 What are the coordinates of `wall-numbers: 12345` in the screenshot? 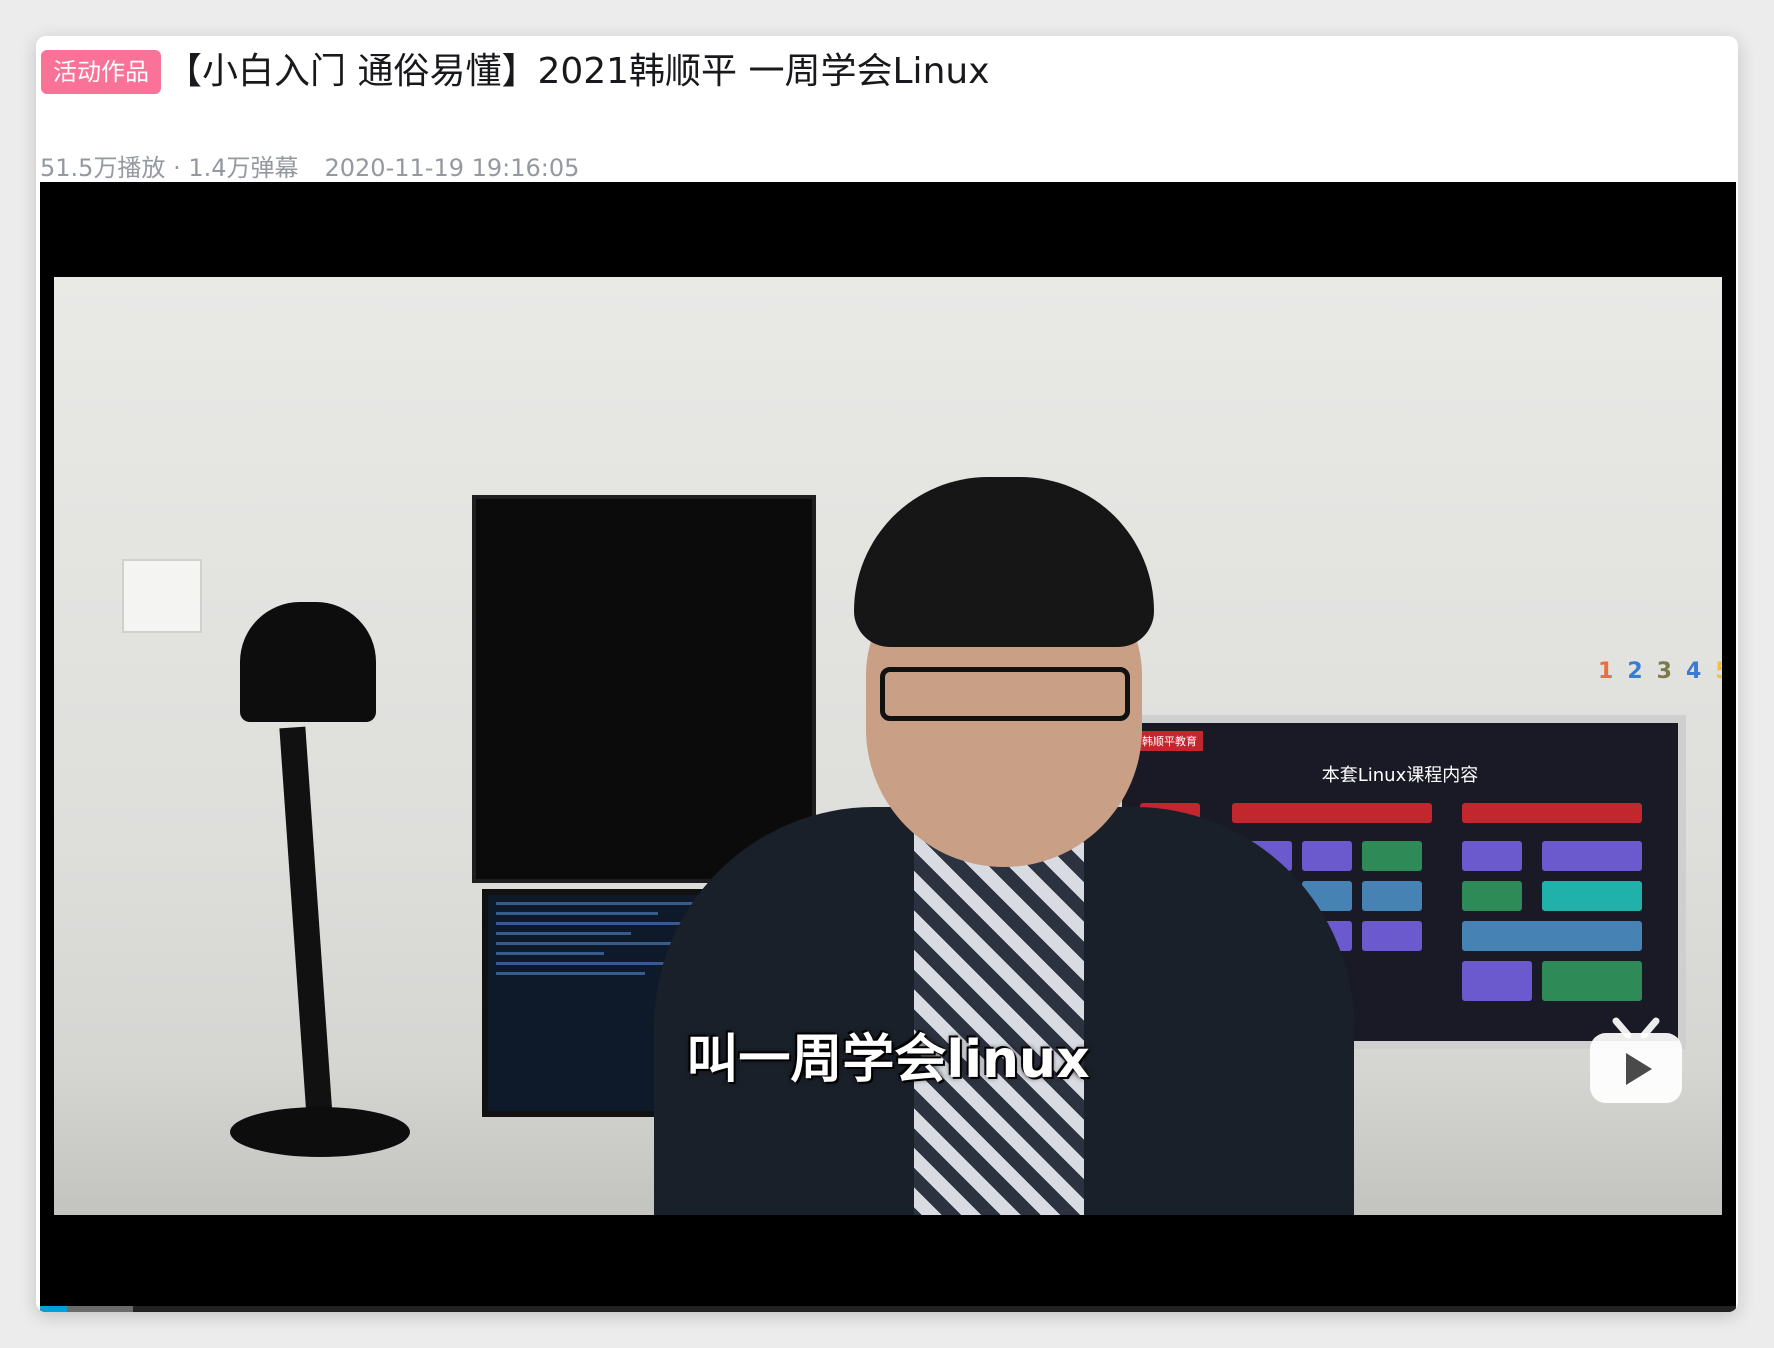 It's located at (1660, 671).